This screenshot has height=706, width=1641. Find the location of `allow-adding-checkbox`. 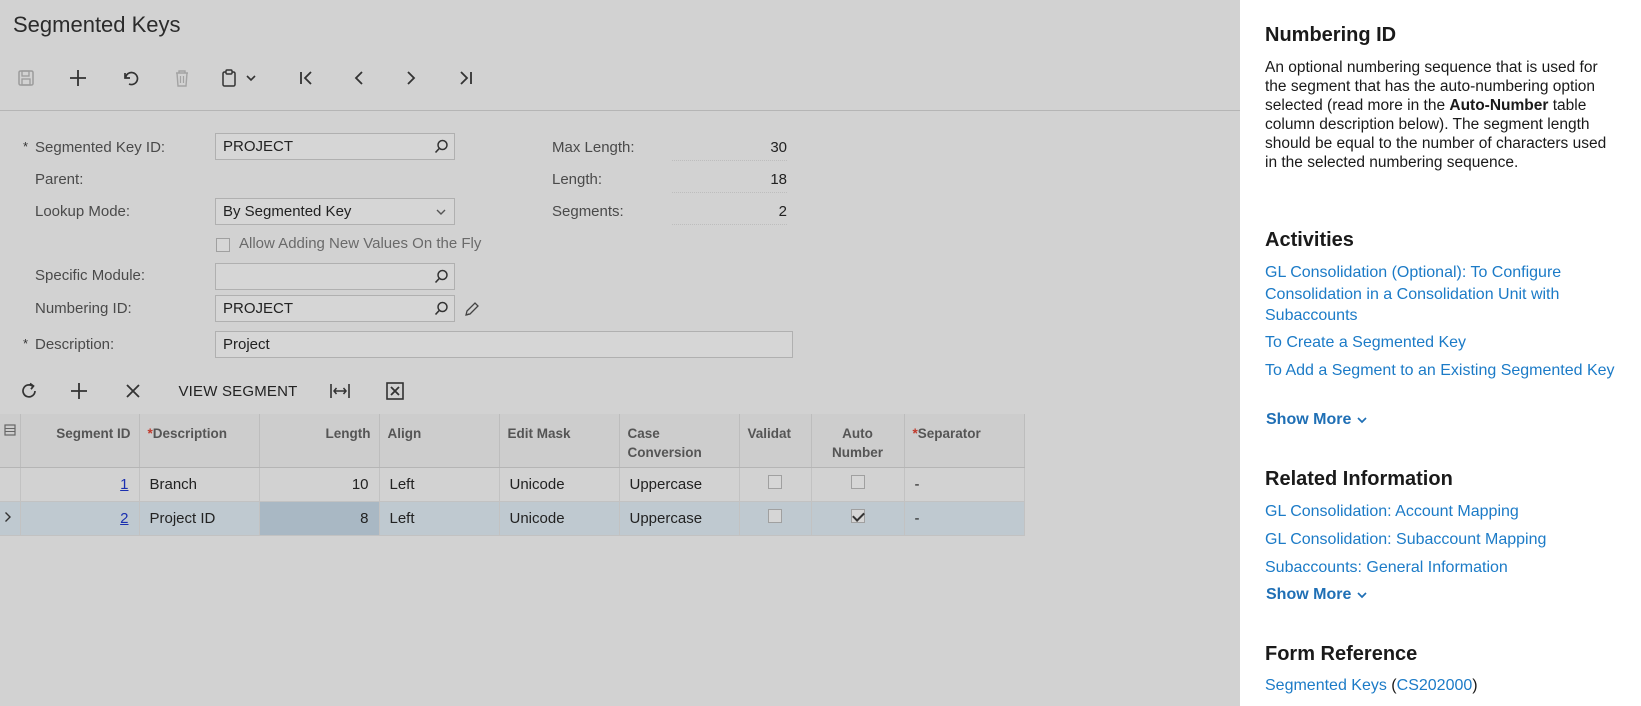

allow-adding-checkbox is located at coordinates (223, 245).